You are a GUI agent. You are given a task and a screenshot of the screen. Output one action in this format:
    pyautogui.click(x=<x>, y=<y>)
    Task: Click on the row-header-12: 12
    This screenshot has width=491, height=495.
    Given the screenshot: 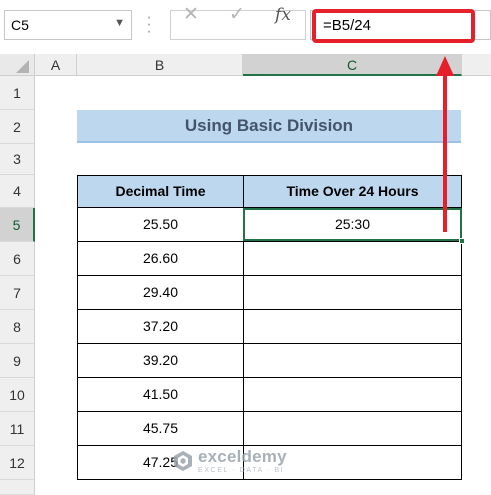 What is the action you would take?
    pyautogui.click(x=17, y=463)
    